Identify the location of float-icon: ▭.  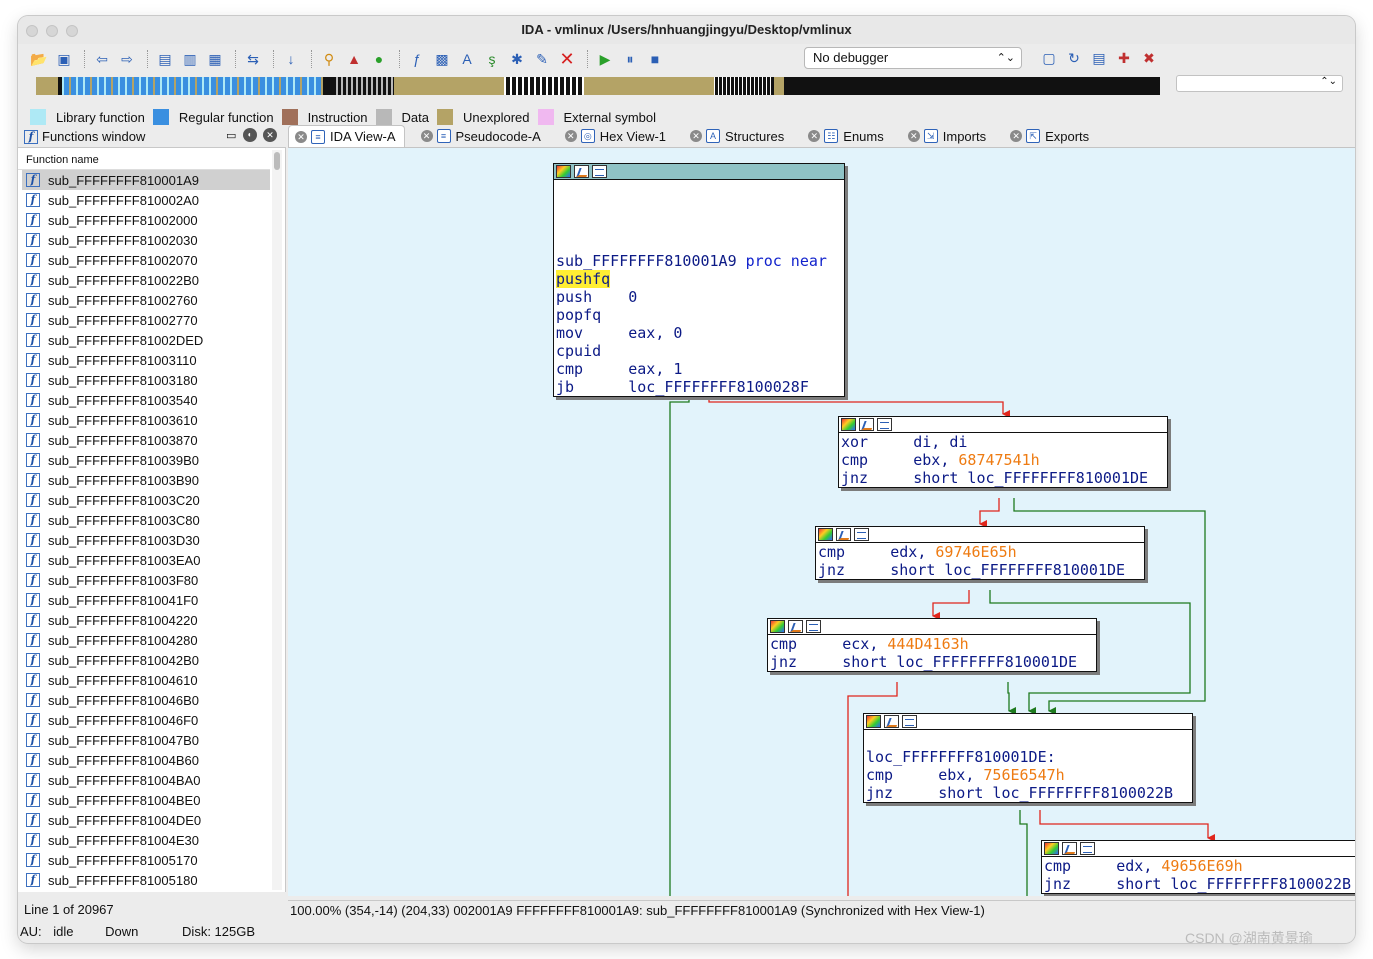
(231, 135).